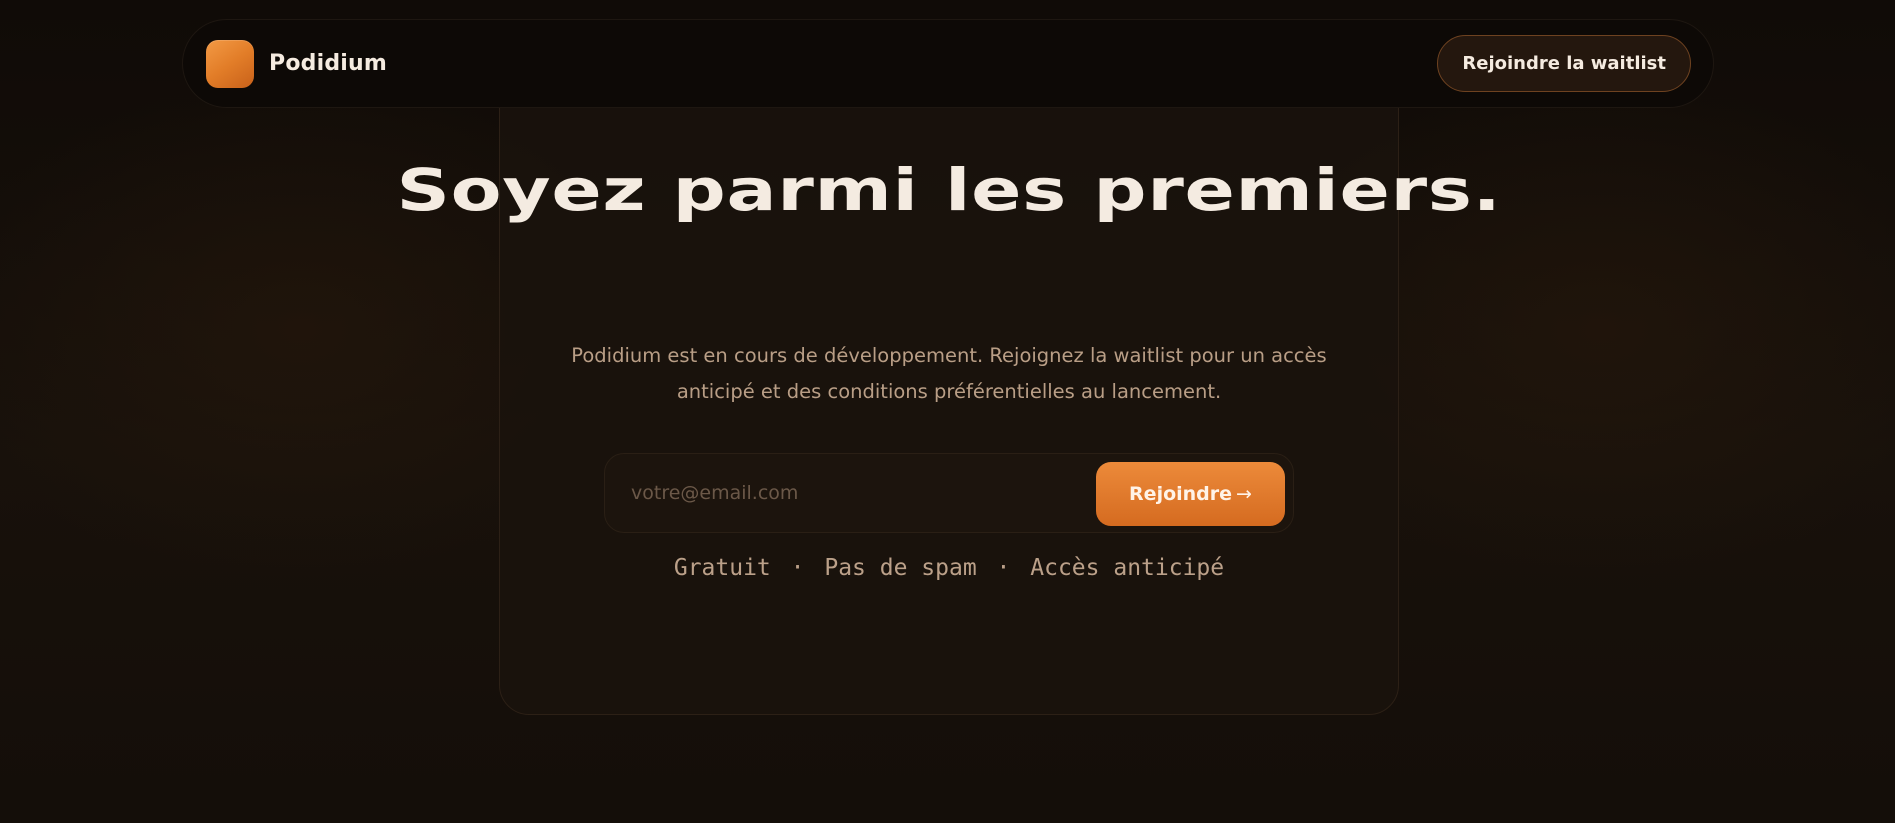 The image size is (1895, 823). Describe the element at coordinates (1127, 568) in the screenshot. I see `benefit-early-access: Accès anticipé` at that location.